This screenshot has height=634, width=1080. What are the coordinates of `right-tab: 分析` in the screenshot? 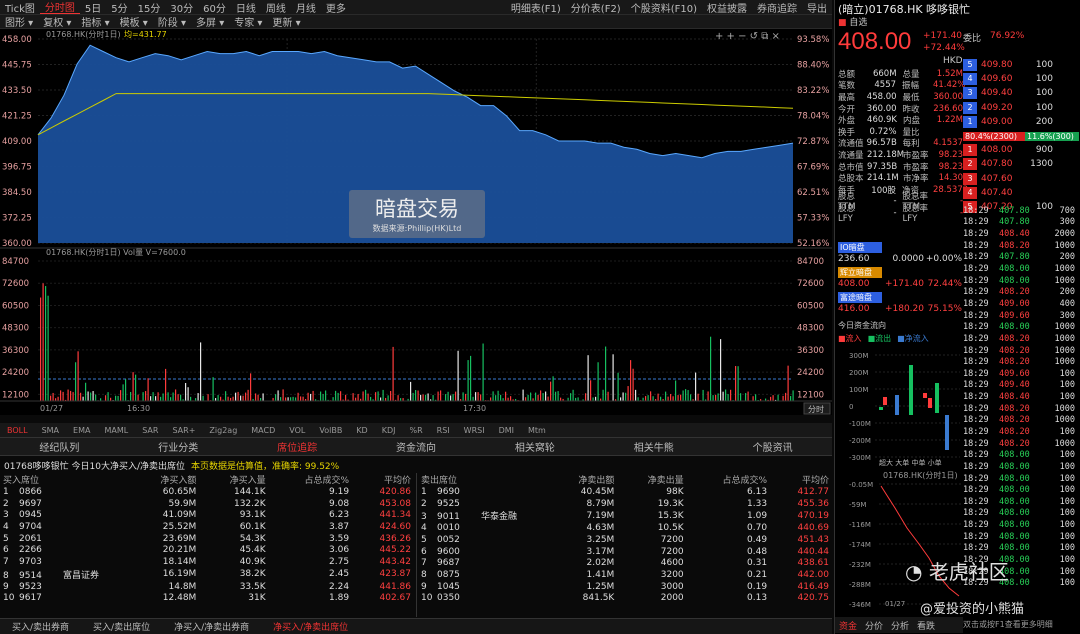 It's located at (900, 625).